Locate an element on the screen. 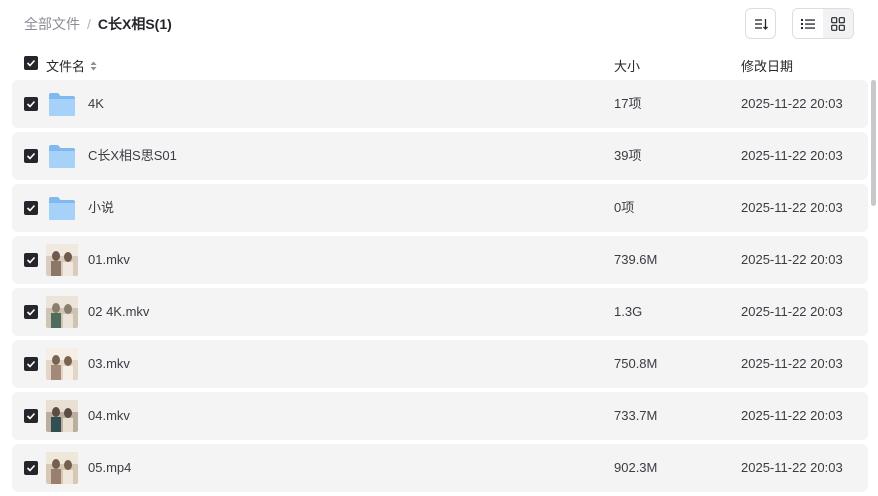  list-view-icon is located at coordinates (808, 23).